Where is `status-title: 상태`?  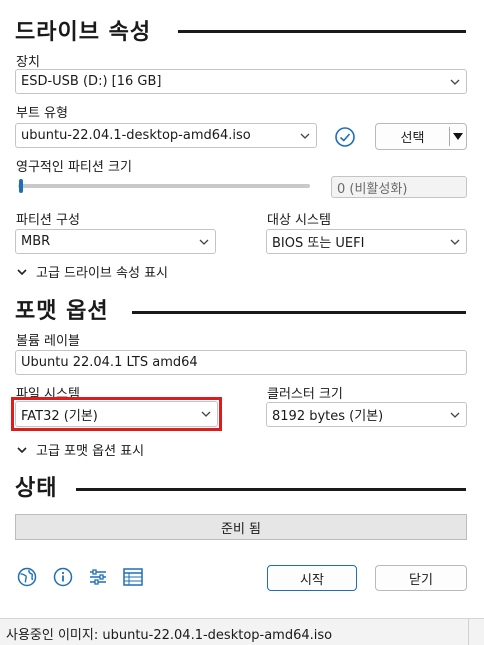
status-title: 상태 is located at coordinates (36, 488).